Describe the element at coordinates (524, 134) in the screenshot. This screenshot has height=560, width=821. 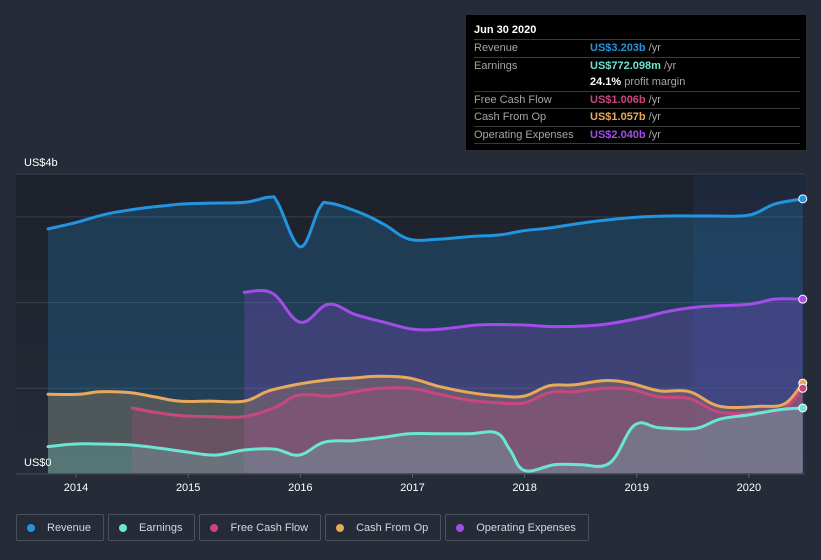
I see `tooltip-row-label: Operating Expenses` at that location.